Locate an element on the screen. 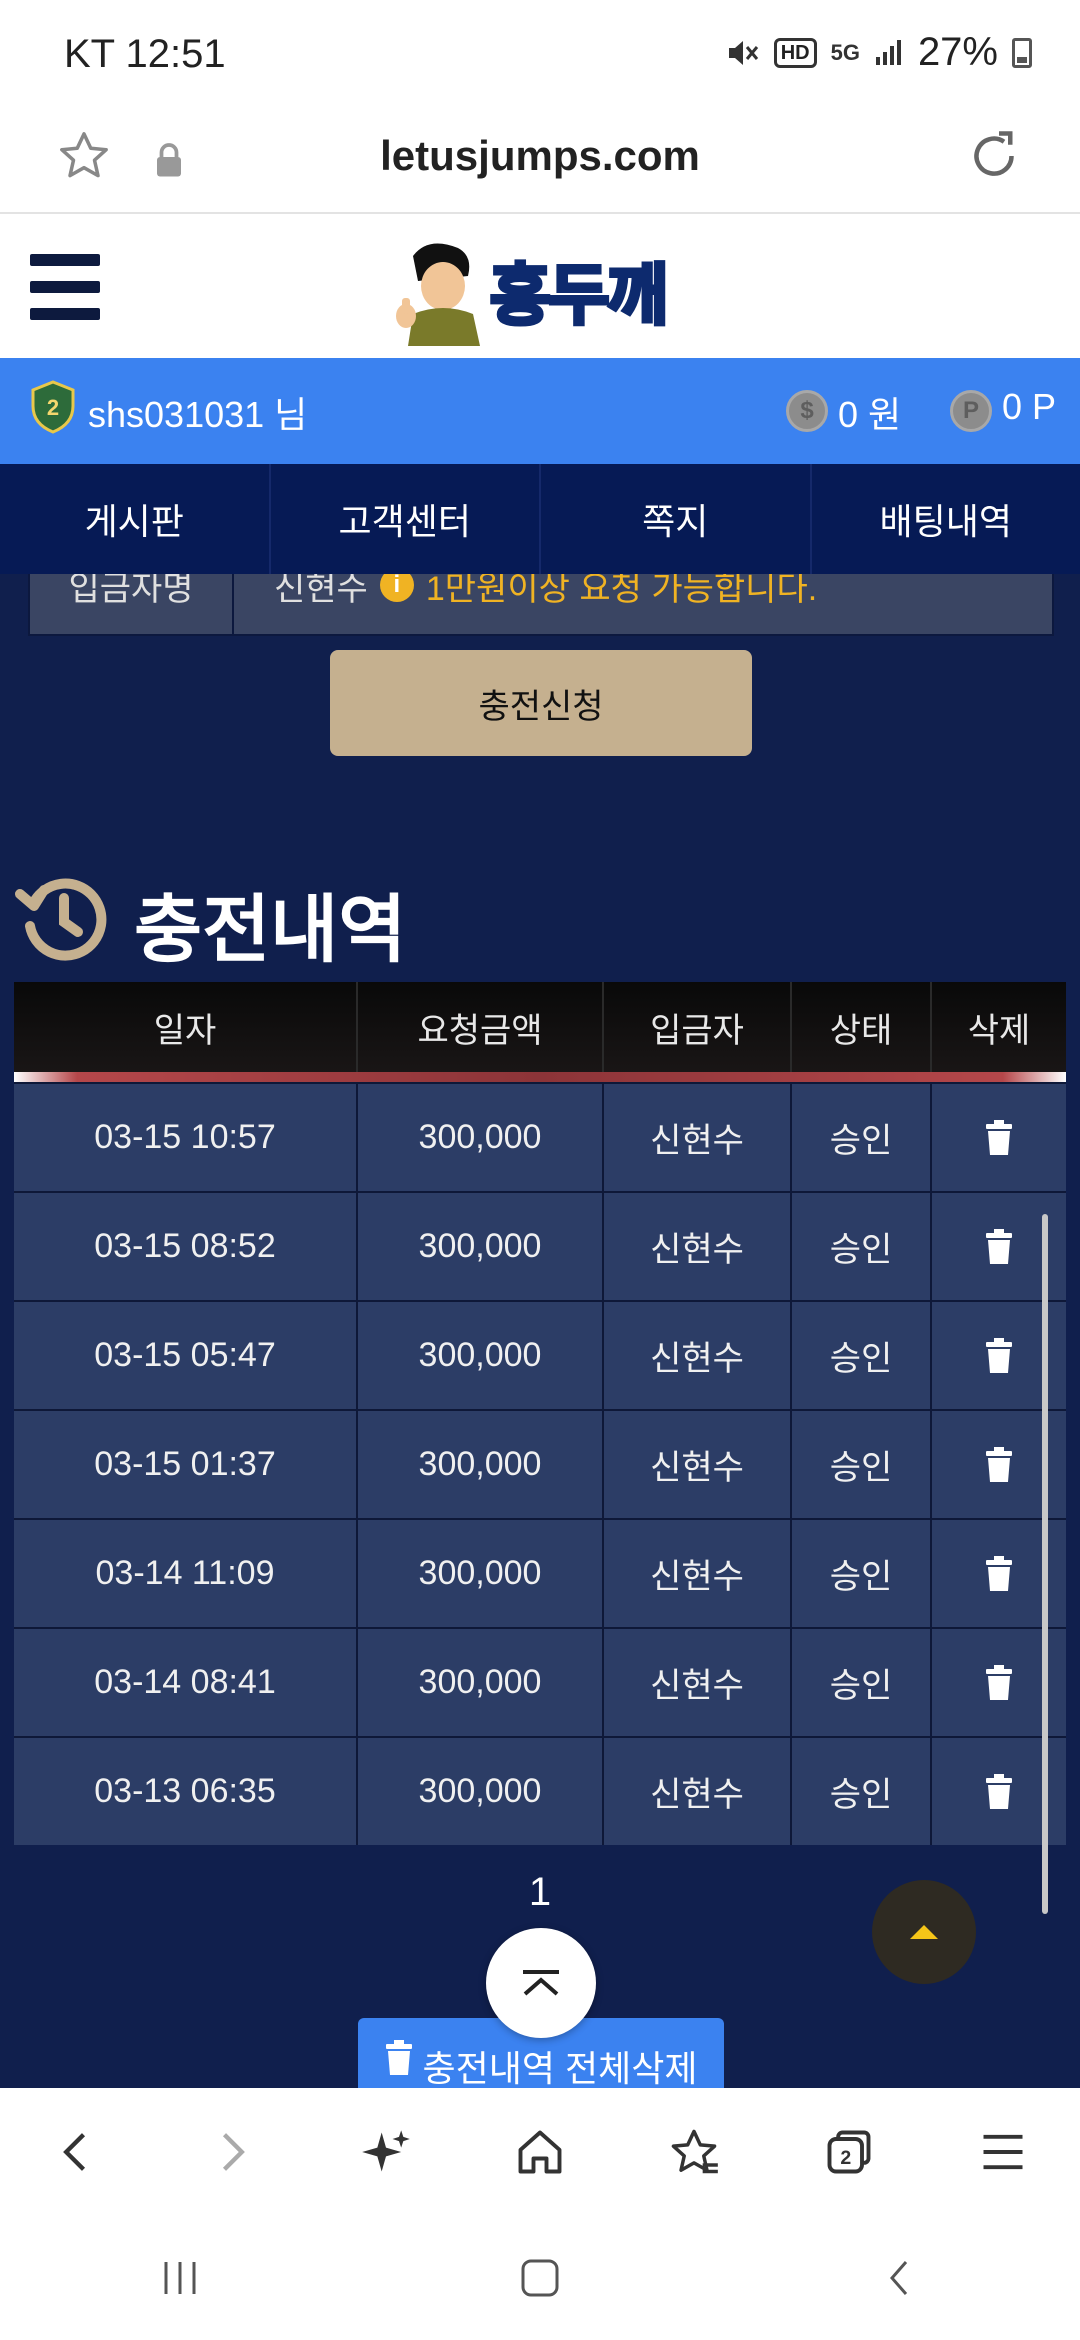 The image size is (1080, 2340). browser-toolbar: 2 is located at coordinates (540, 2152).